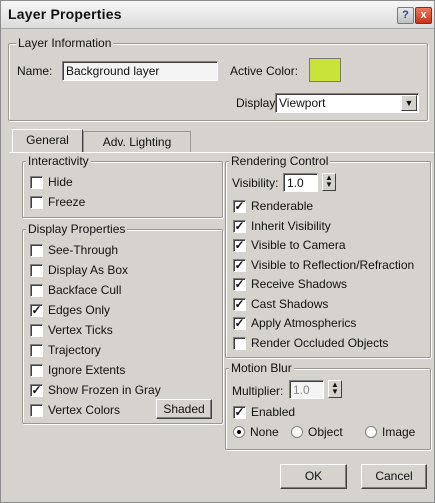  What do you see at coordinates (74, 350) in the screenshot?
I see `display-trajectory-label: Trajectory` at bounding box center [74, 350].